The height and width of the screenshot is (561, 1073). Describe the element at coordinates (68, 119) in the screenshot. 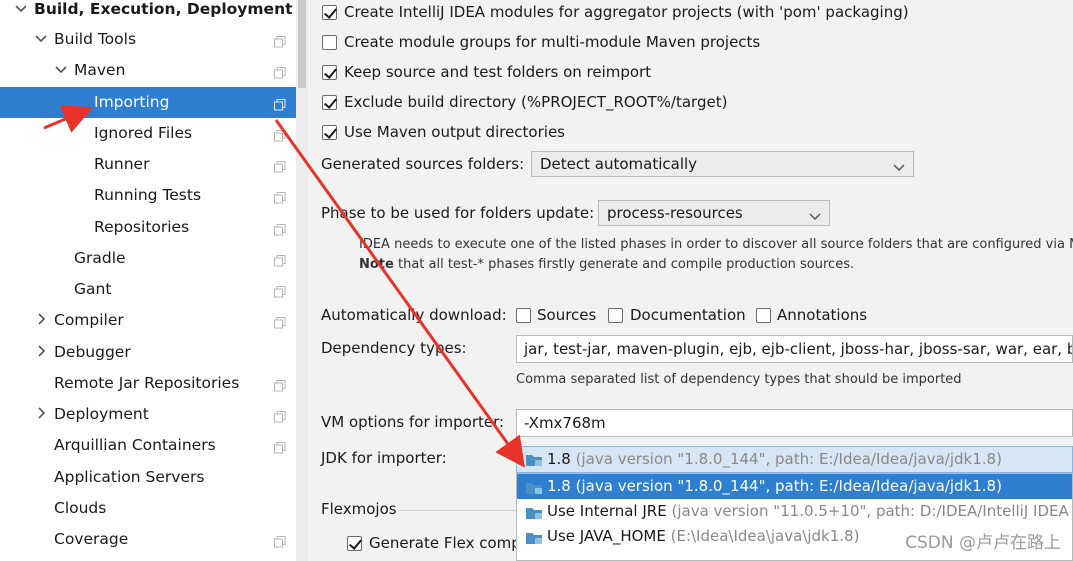

I see `arrow-to-importing` at that location.